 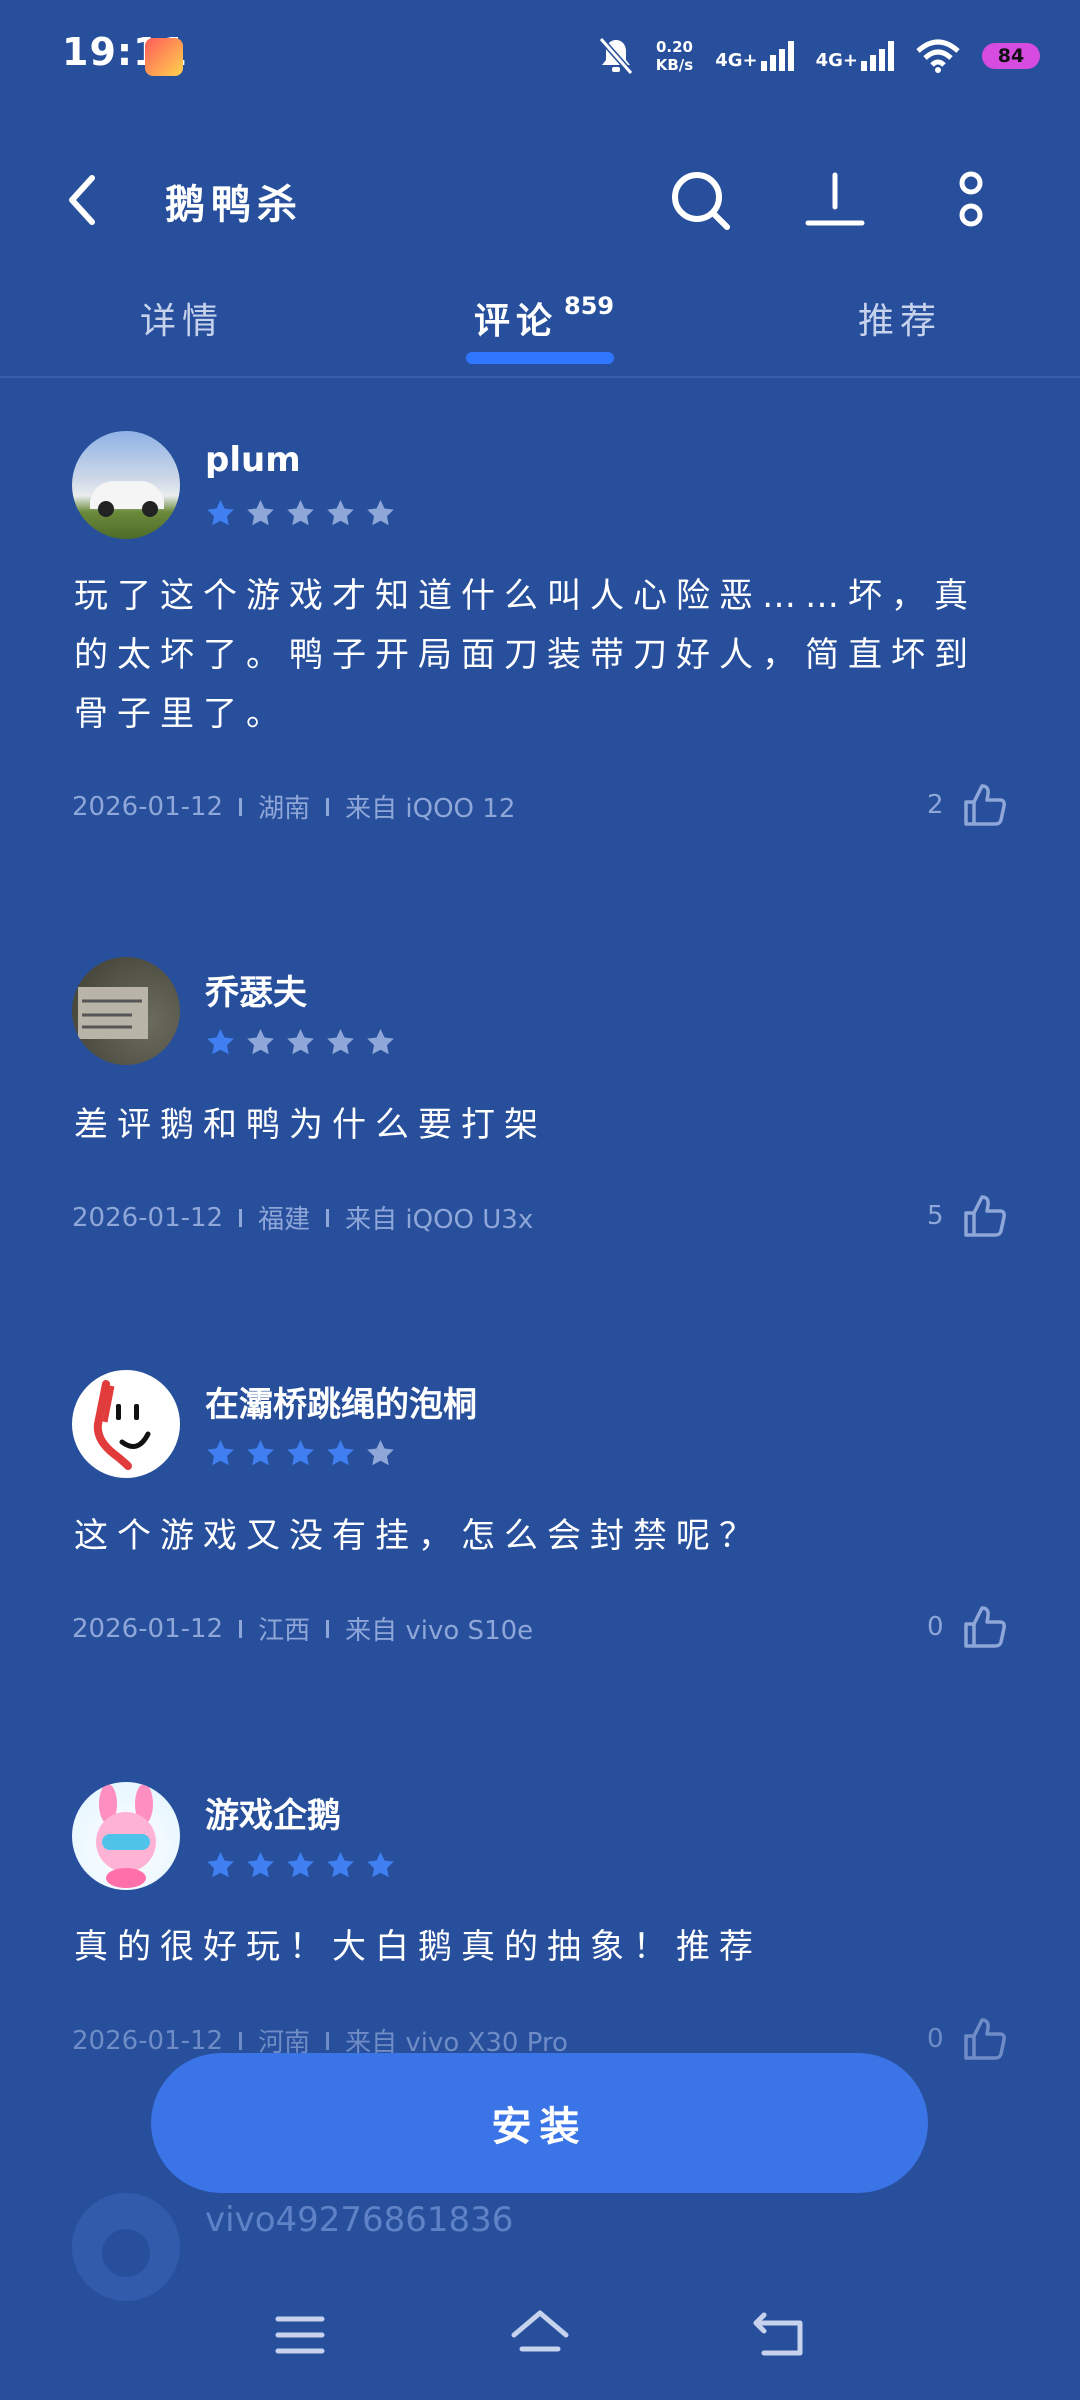 What do you see at coordinates (855, 56) in the screenshot?
I see `signal-2: 4G+` at bounding box center [855, 56].